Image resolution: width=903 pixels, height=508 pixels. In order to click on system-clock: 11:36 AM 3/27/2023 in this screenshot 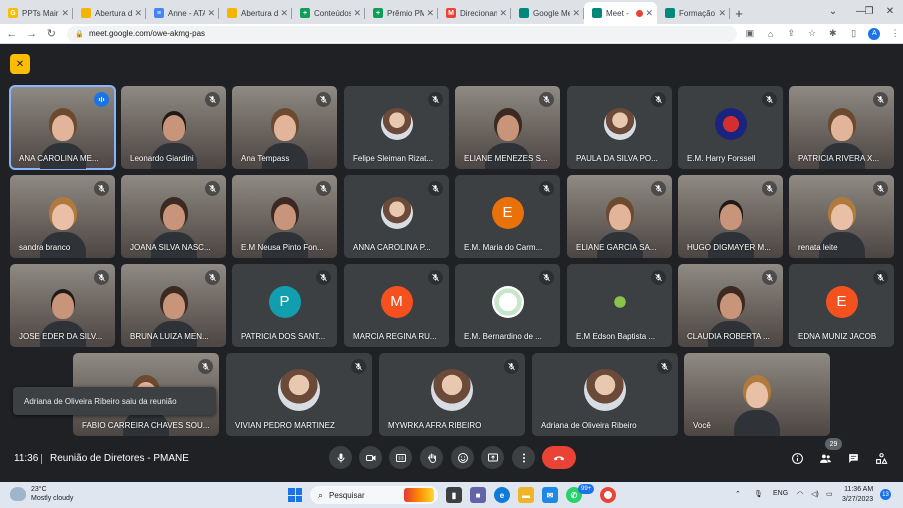, I will do `click(857, 495)`.